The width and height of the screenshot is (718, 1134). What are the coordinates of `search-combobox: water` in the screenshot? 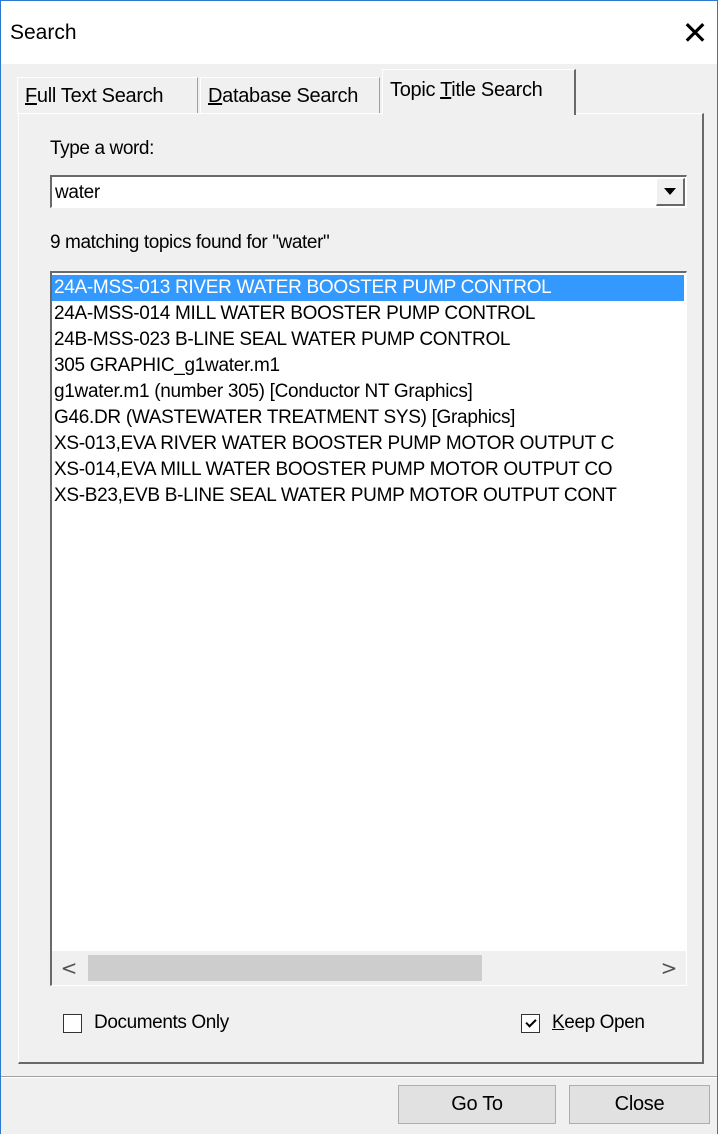 It's located at (368, 191).